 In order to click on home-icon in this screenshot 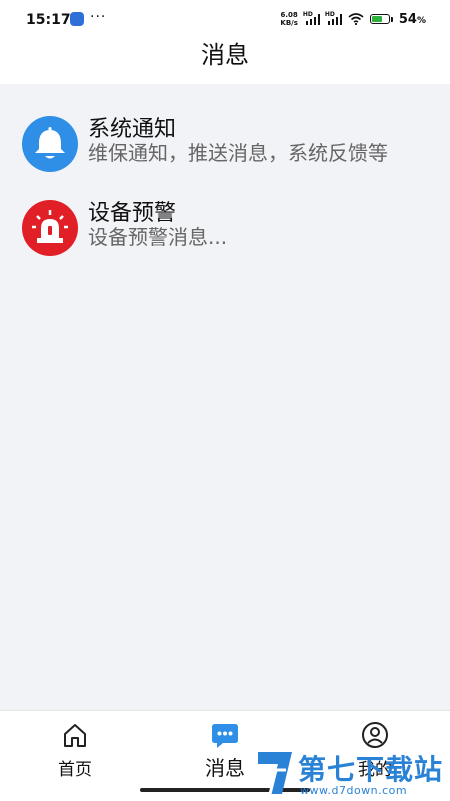, I will do `click(75, 735)`.